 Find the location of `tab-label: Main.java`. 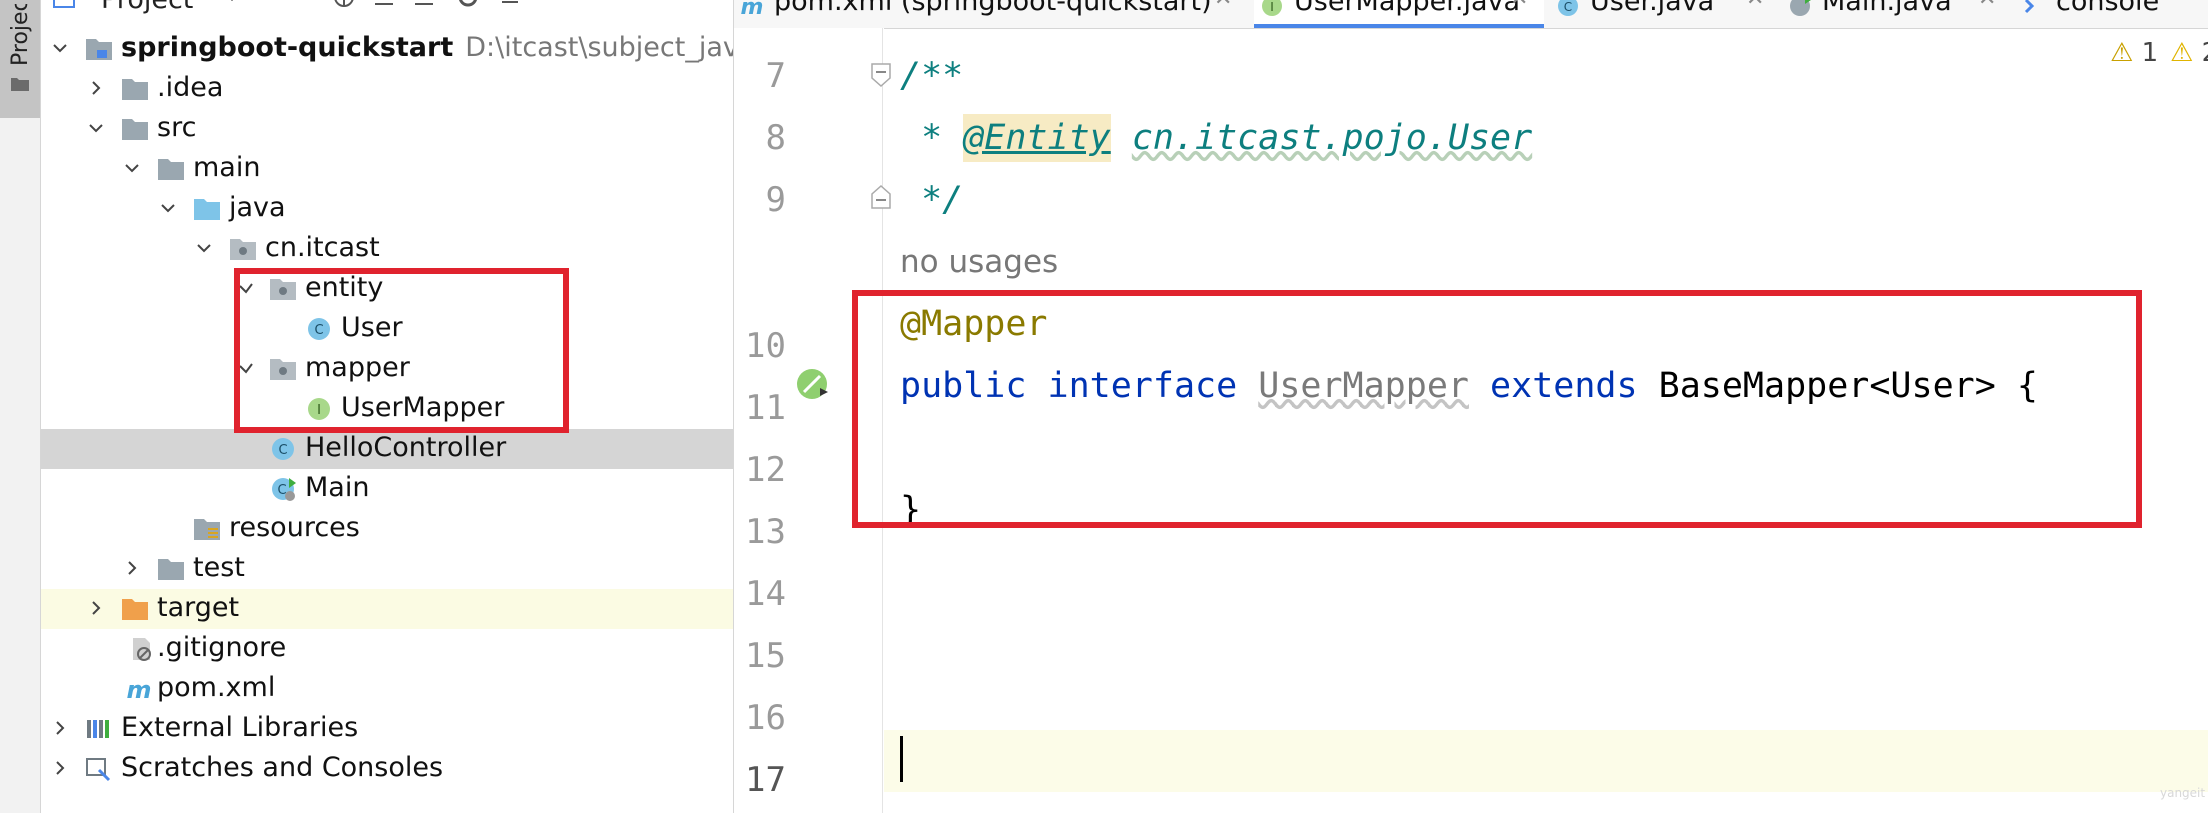

tab-label: Main.java is located at coordinates (1887, 8).